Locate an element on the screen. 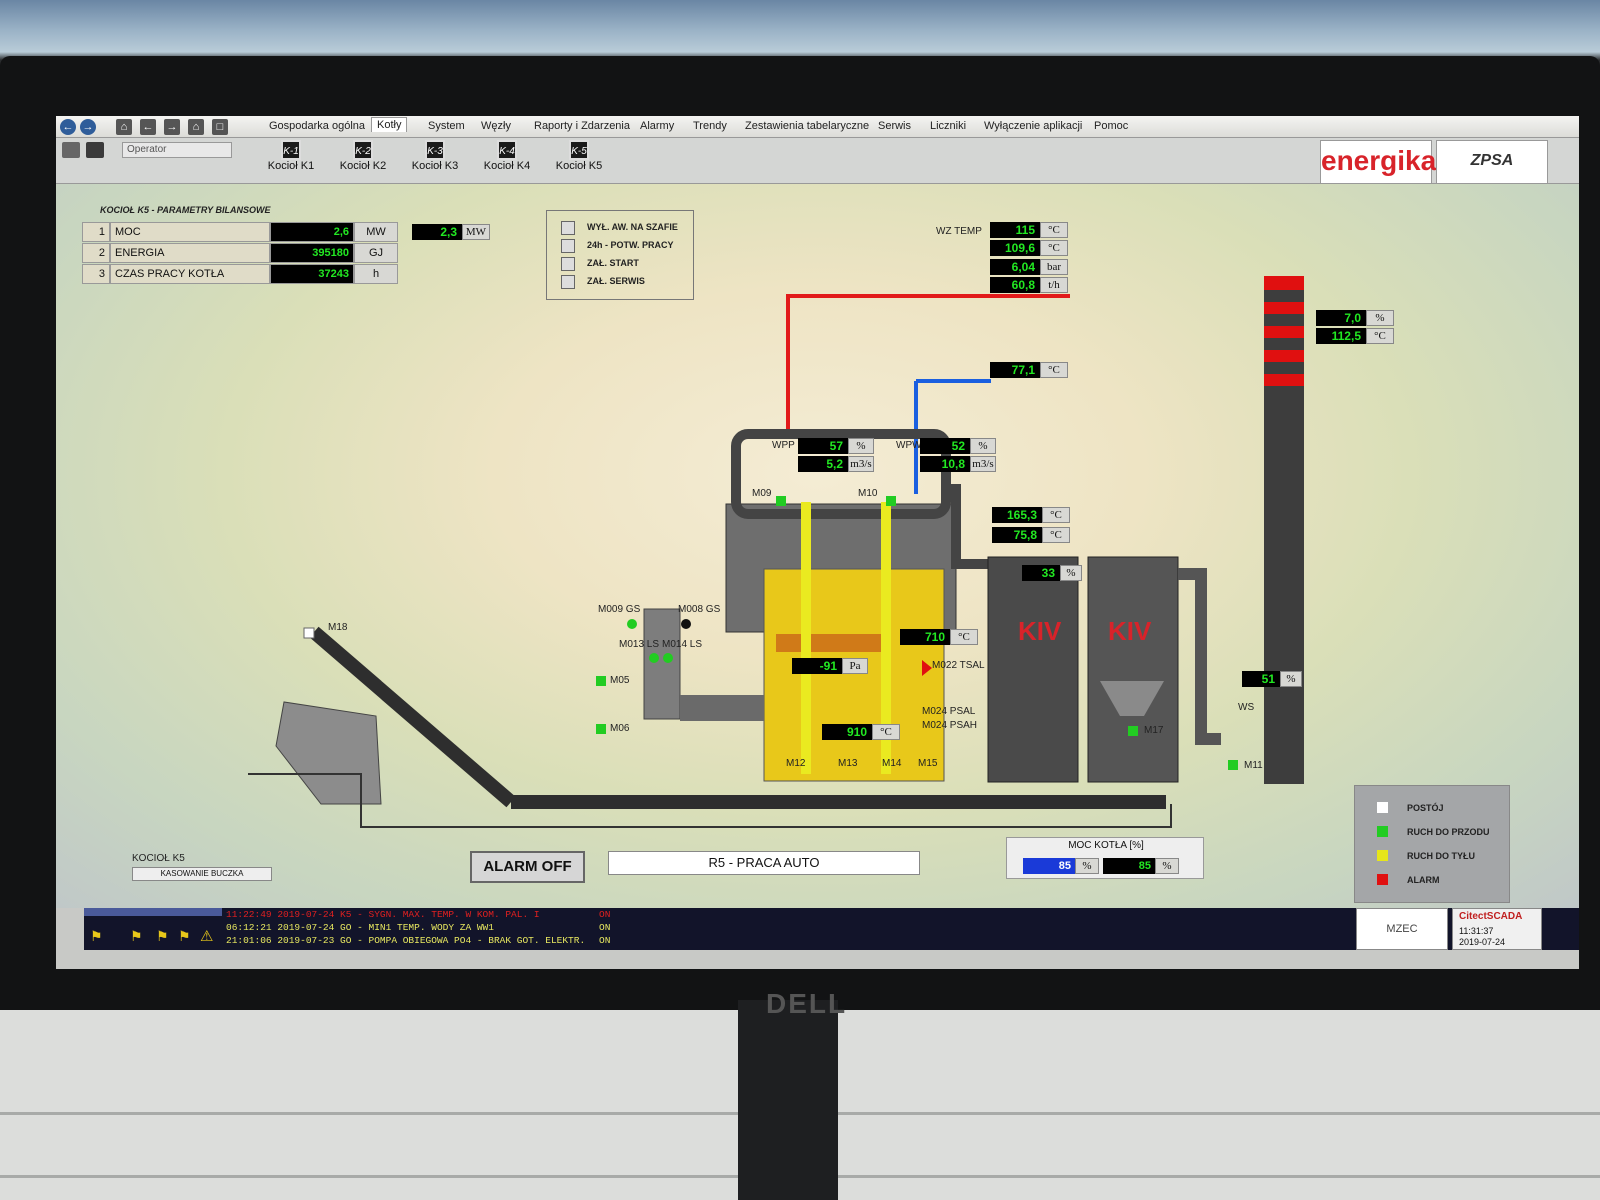 The width and height of the screenshot is (1600, 1200). filter-pct-value: 33 is located at coordinates (1041, 573).